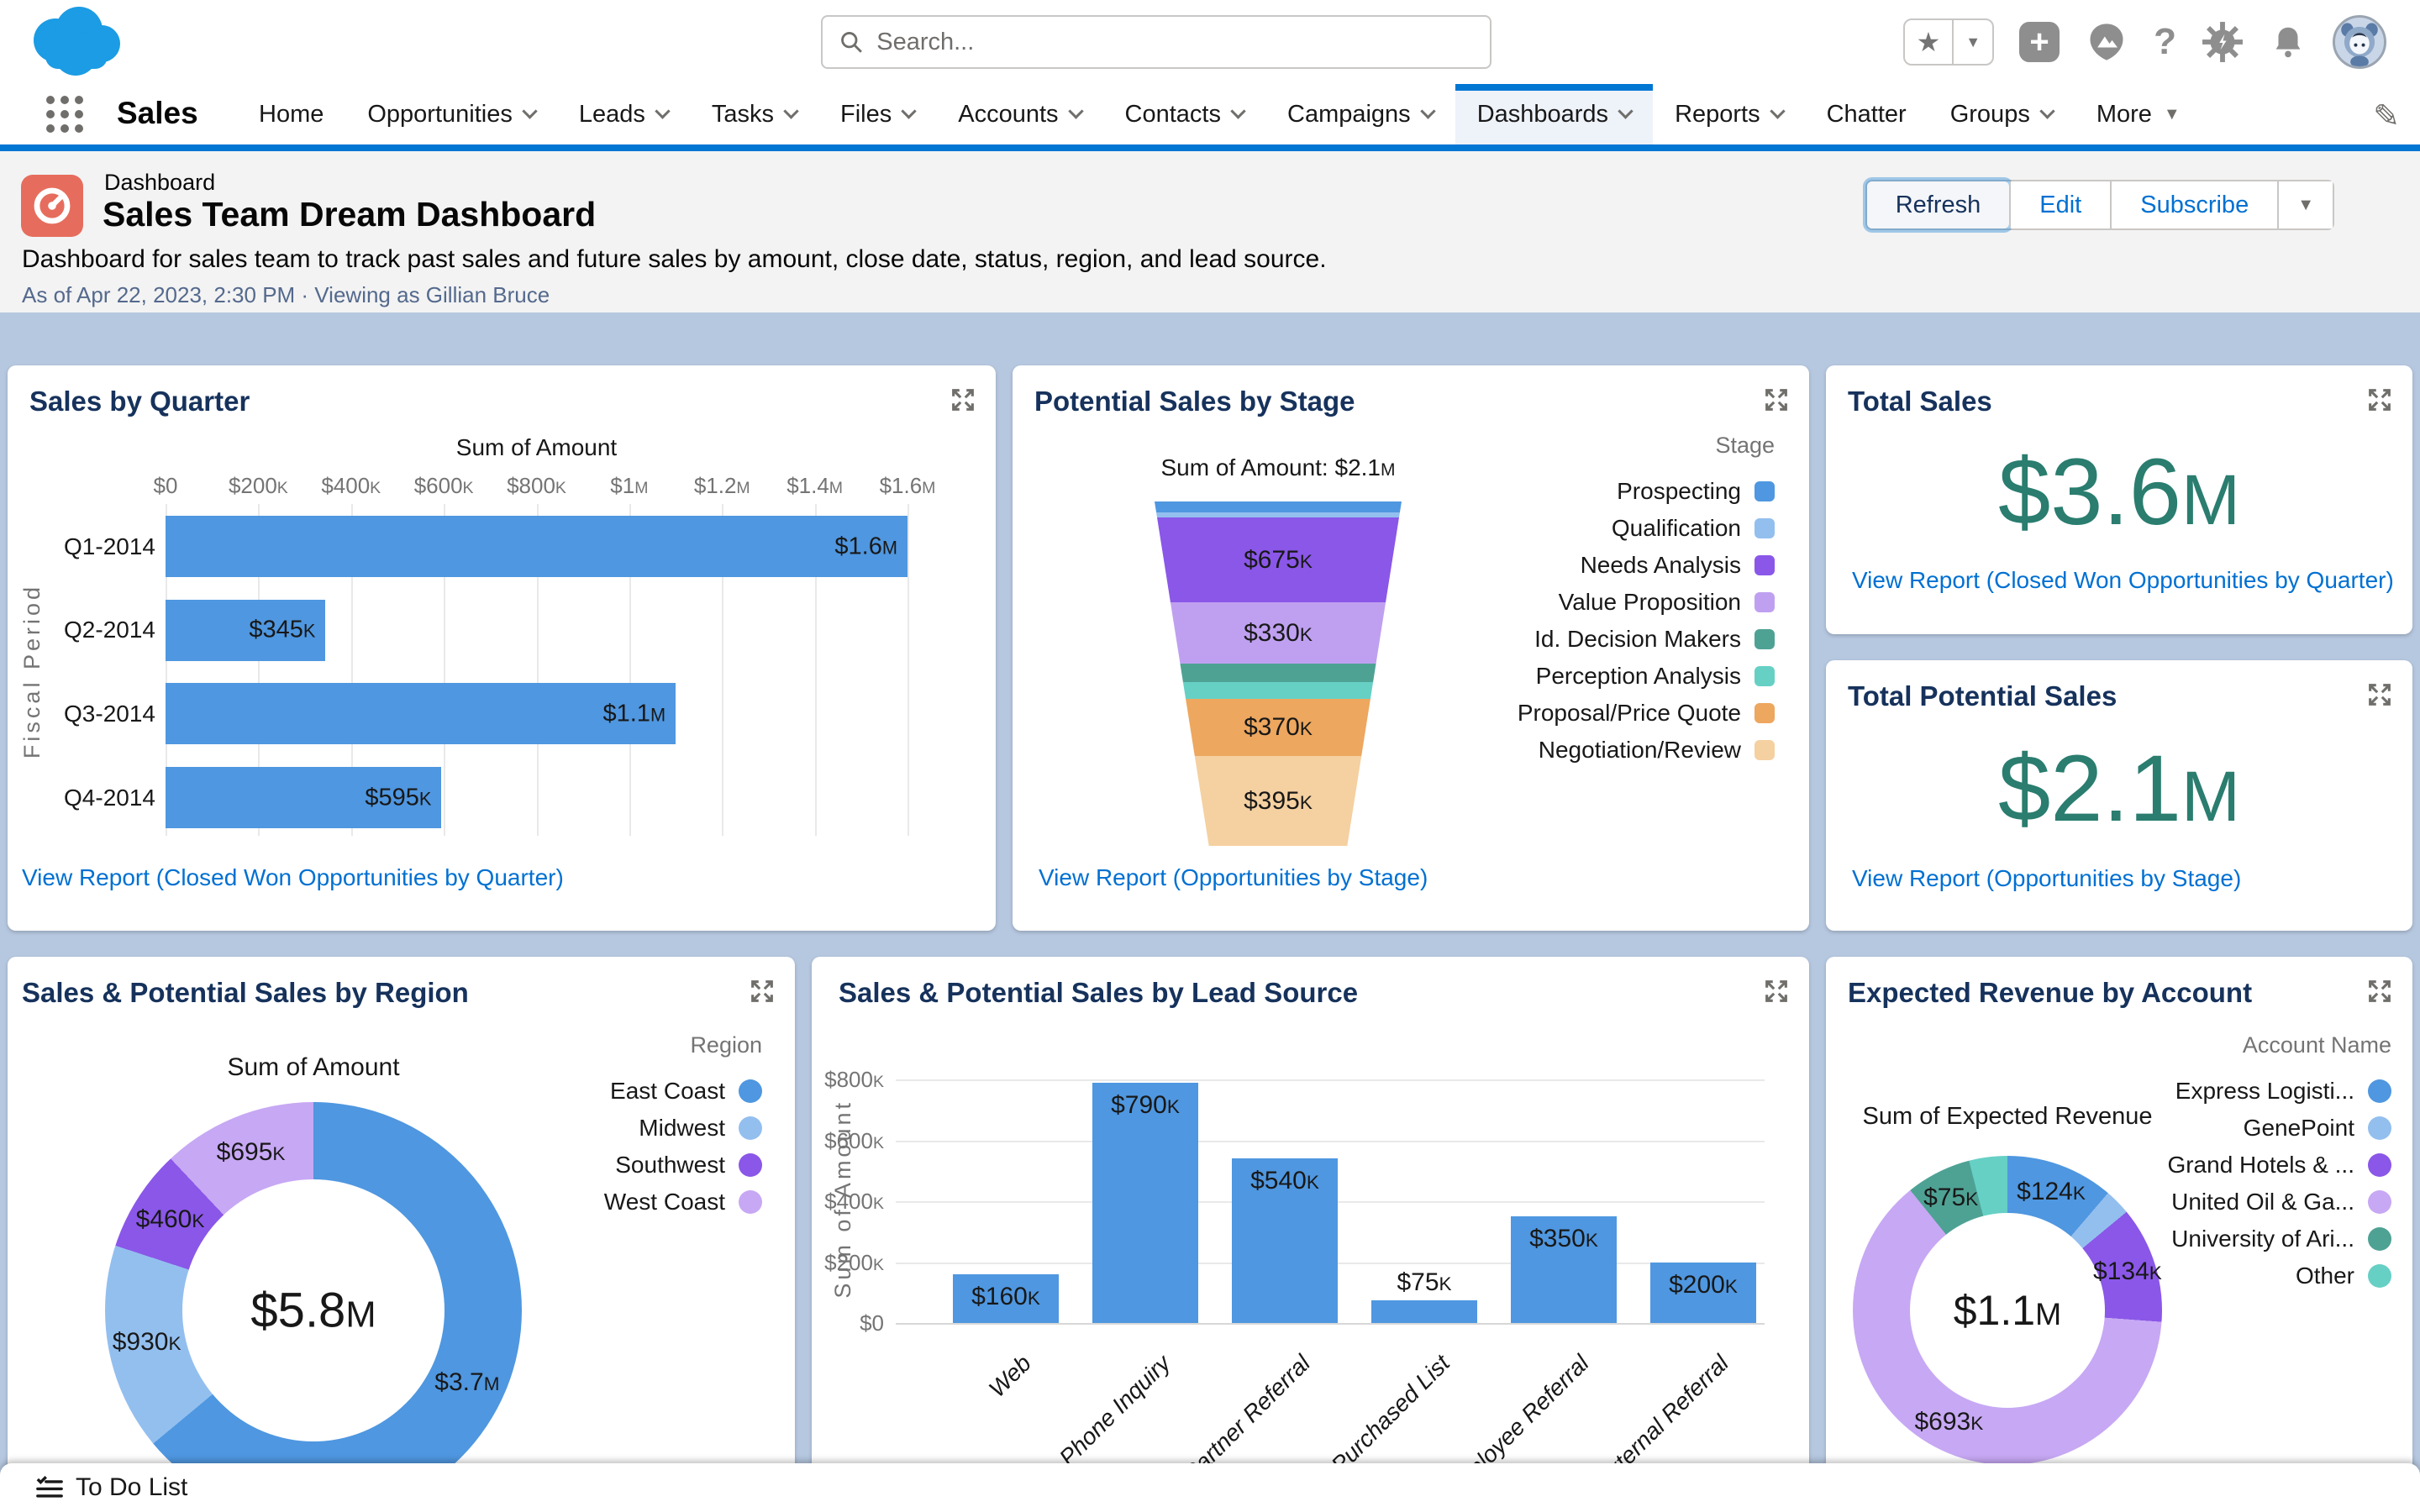  Describe the element at coordinates (877, 114) in the screenshot. I see `tab-files: Files` at that location.